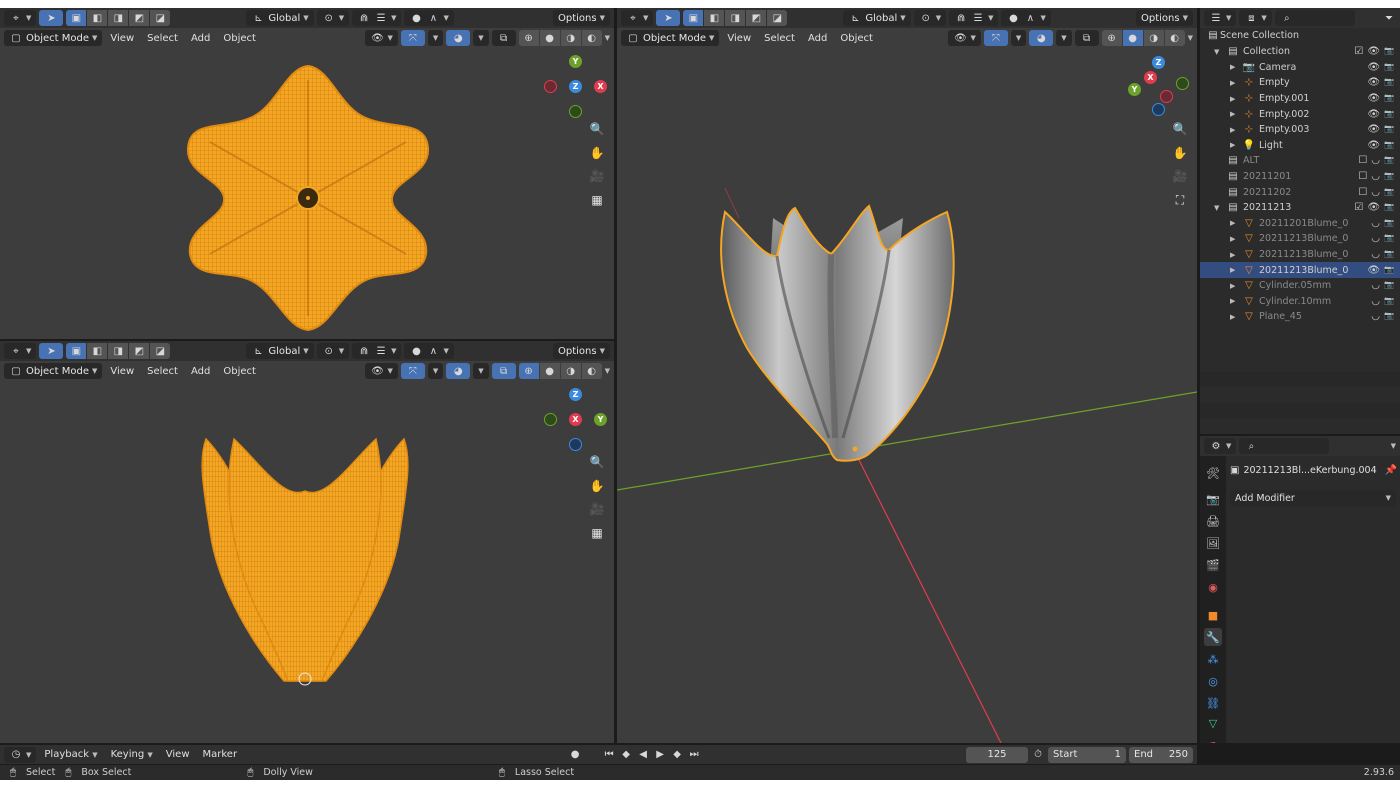 The image size is (1400, 787). Describe the element at coordinates (308, 198) in the screenshot. I see `flower-top-wireframe` at that location.